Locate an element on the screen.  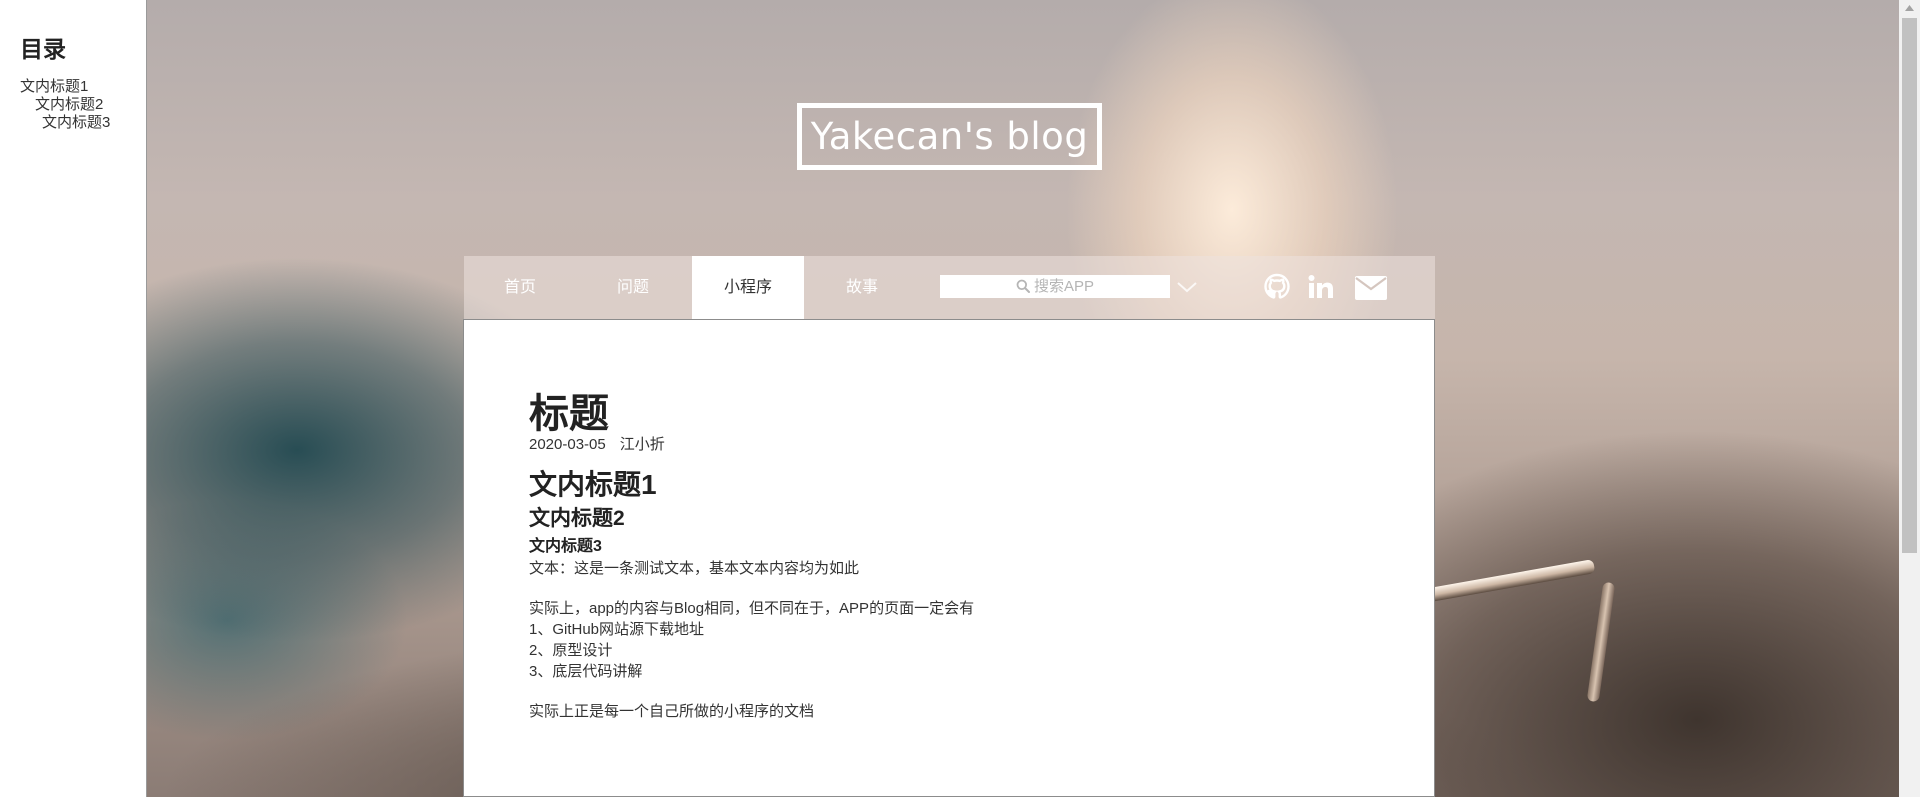
toc-item-heading1: 文内标题1 is located at coordinates (83, 87).